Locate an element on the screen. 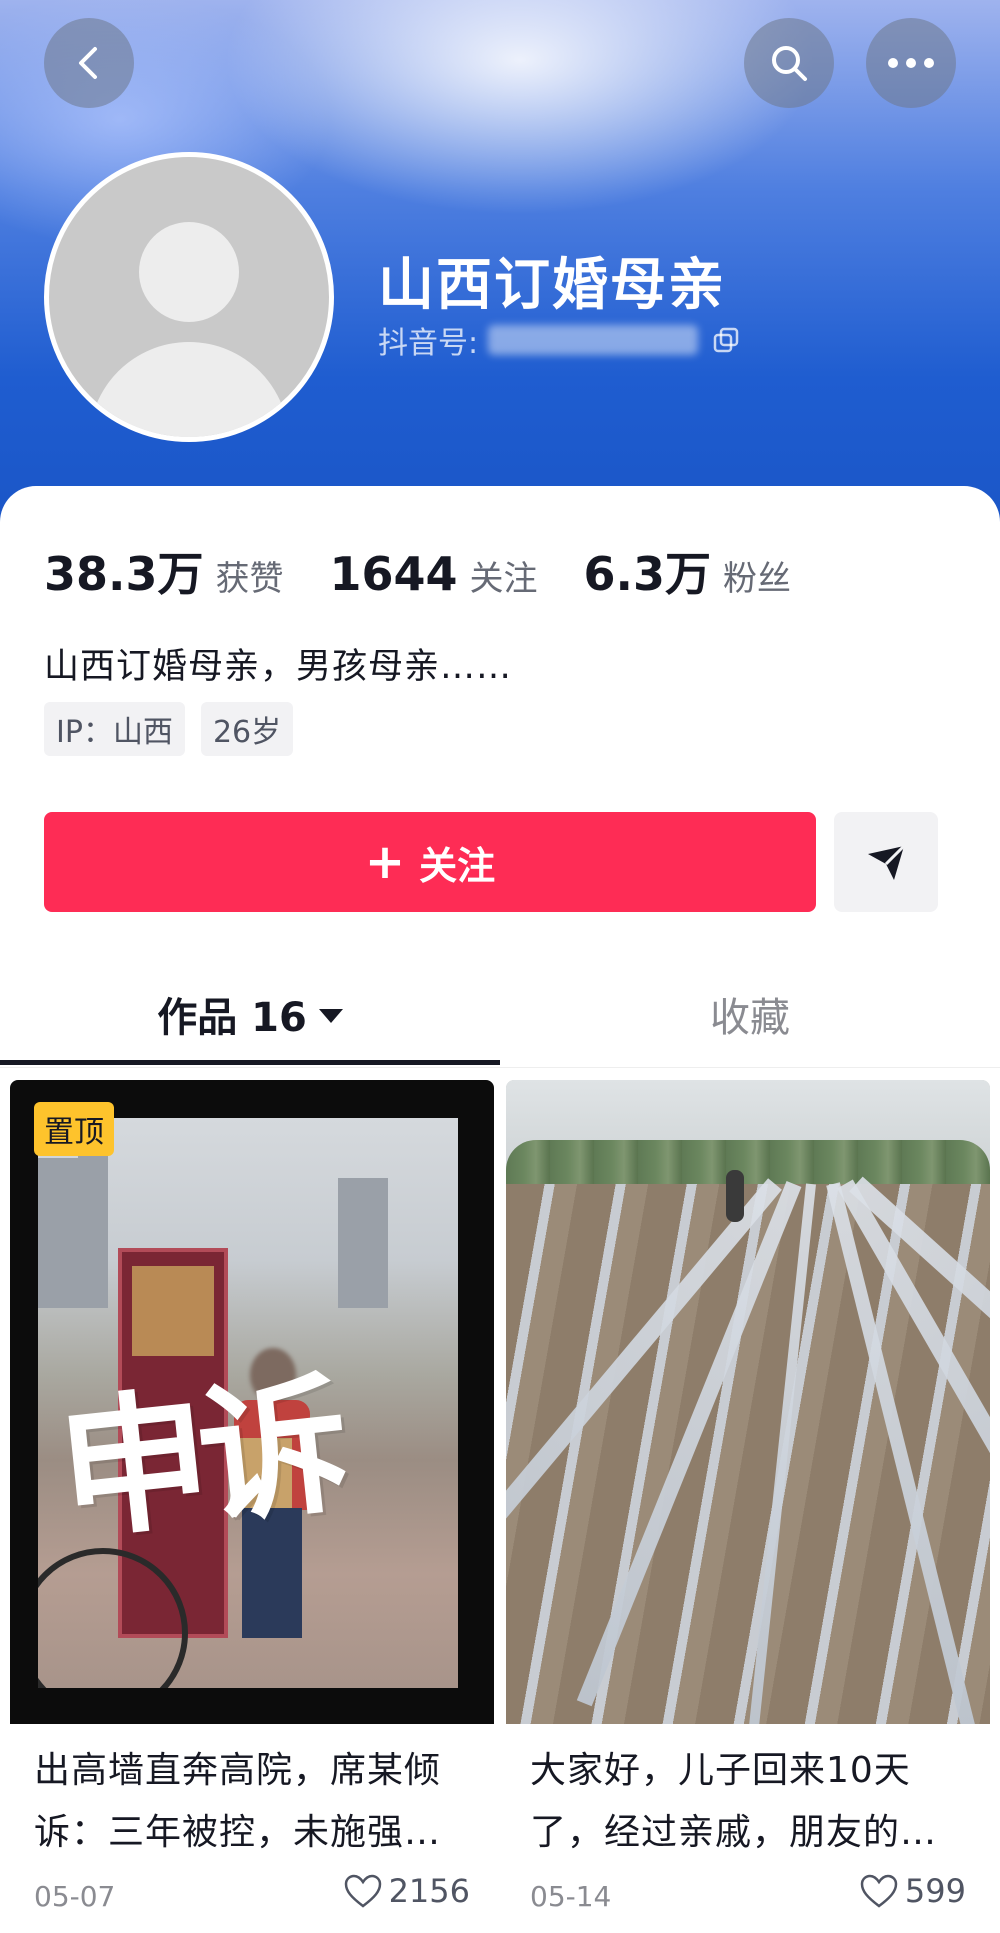 This screenshot has height=1933, width=1000. dropdown-triangle-icon is located at coordinates (330, 1016).